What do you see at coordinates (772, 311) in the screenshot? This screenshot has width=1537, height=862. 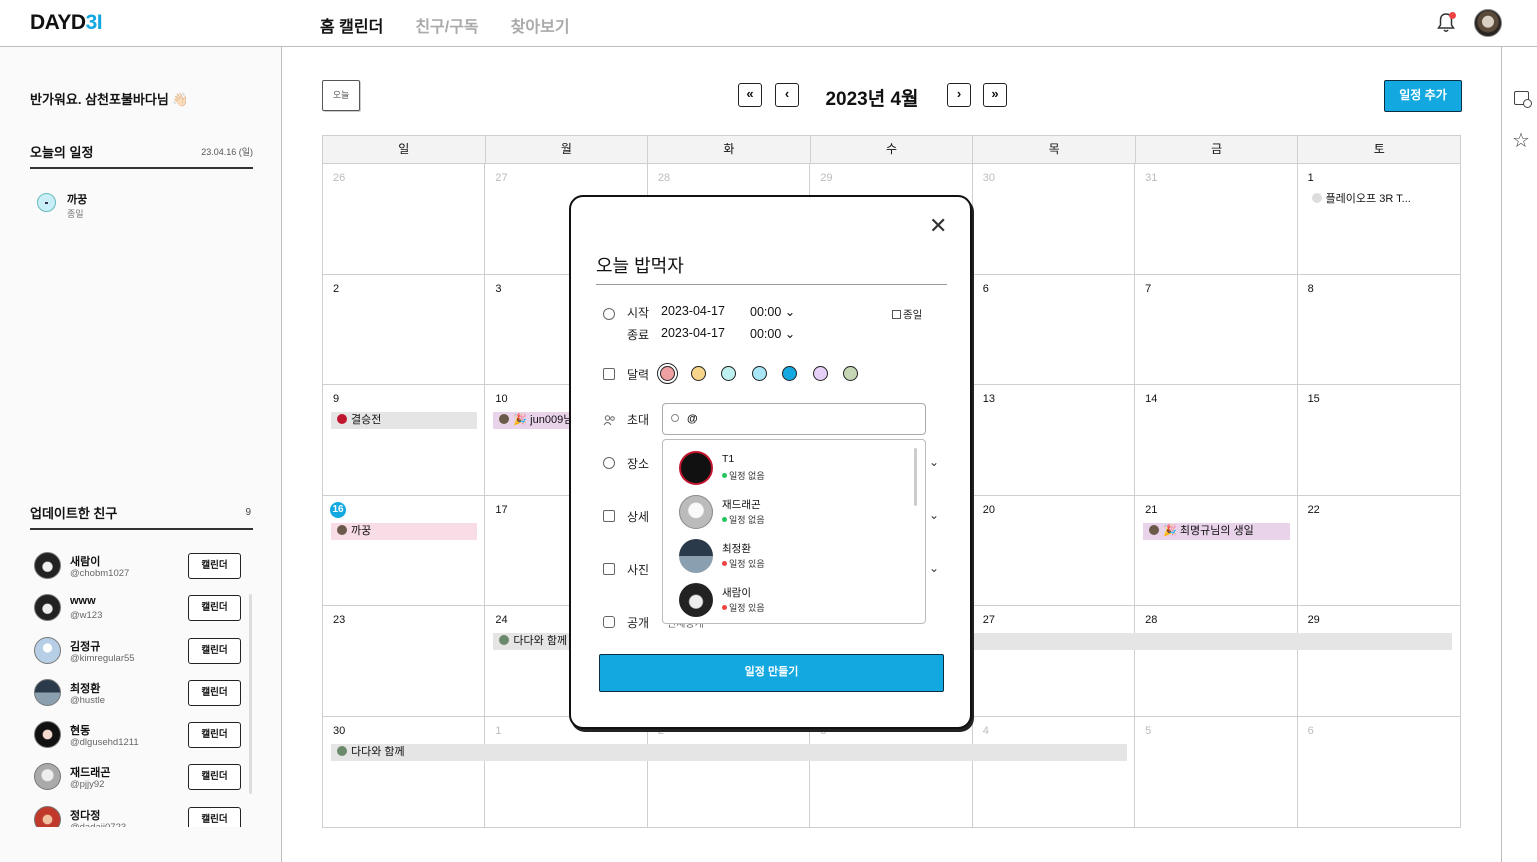 I see `start-time-select: 00:00 ⌄` at bounding box center [772, 311].